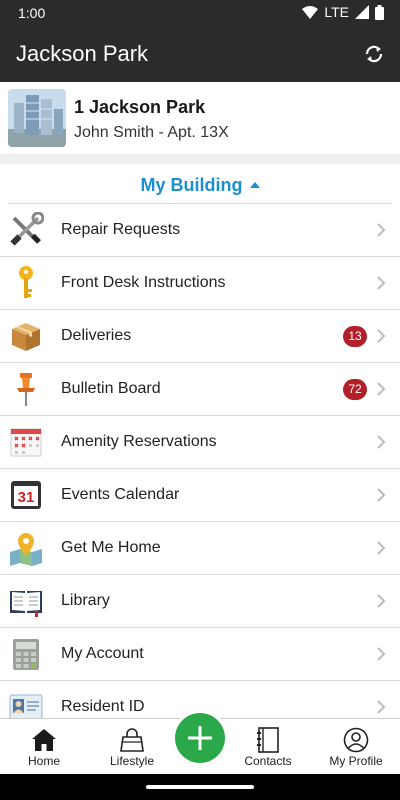 This screenshot has width=400, height=800. What do you see at coordinates (37, 118) in the screenshot?
I see `building-photo` at bounding box center [37, 118].